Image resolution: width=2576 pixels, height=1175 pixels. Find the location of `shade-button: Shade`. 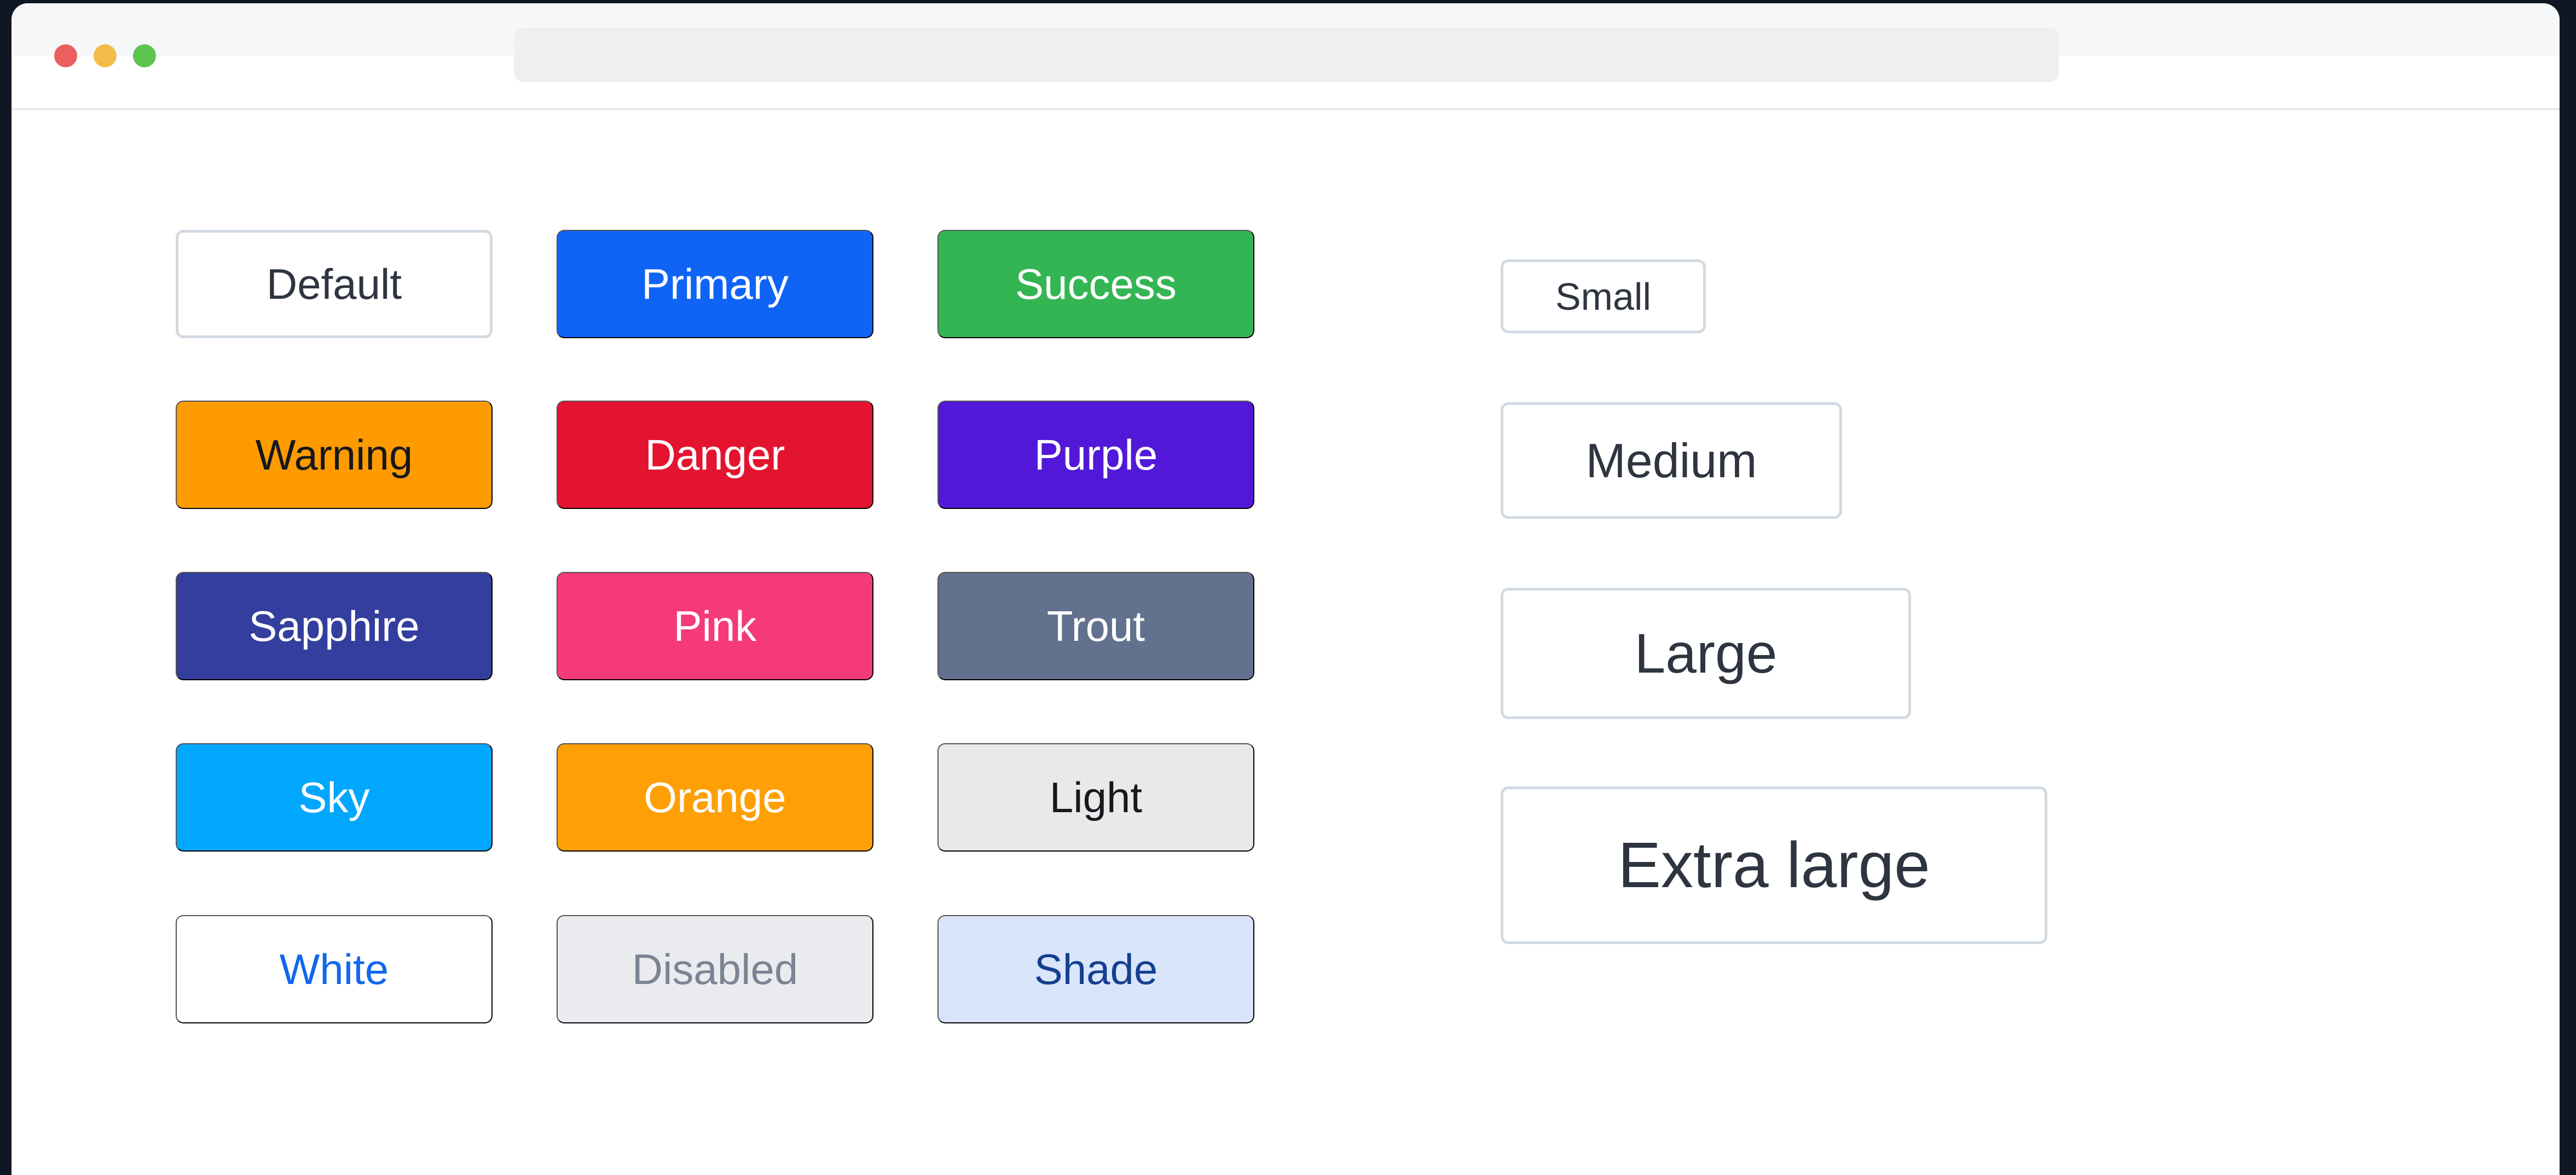

shade-button: Shade is located at coordinates (1095, 969).